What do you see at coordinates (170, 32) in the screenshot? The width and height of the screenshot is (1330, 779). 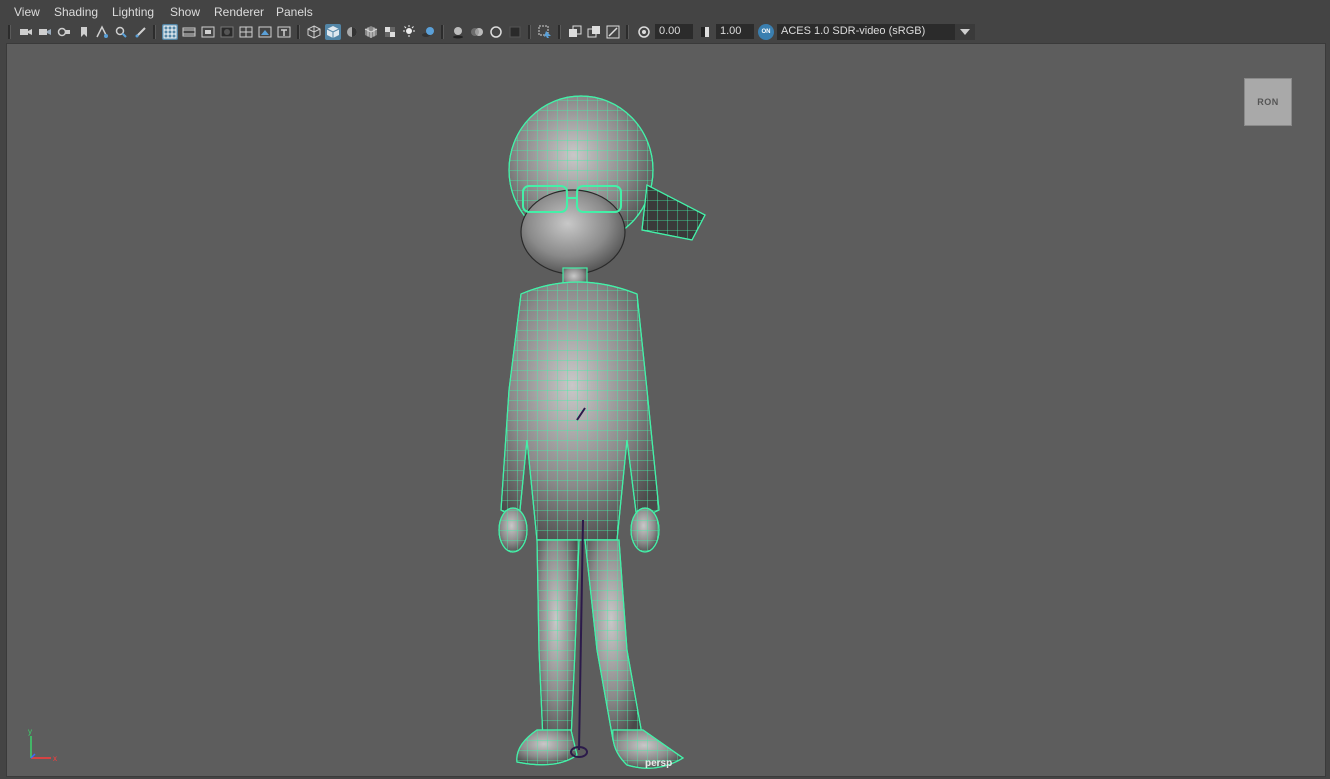 I see `grid-icon` at bounding box center [170, 32].